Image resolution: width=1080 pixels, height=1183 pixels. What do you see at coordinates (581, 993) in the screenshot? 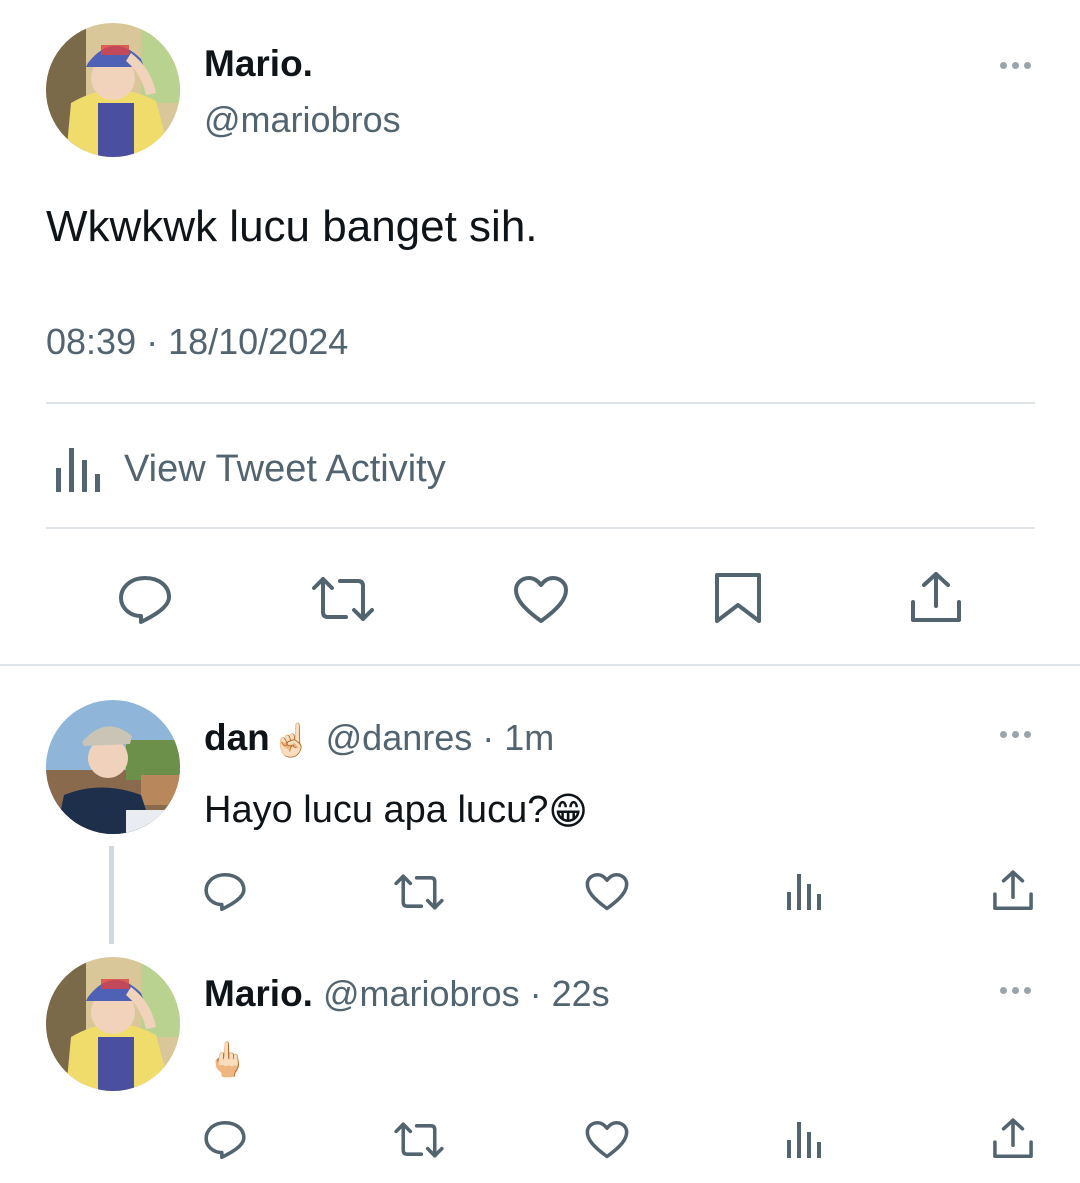
I see `reply-time: 22s` at bounding box center [581, 993].